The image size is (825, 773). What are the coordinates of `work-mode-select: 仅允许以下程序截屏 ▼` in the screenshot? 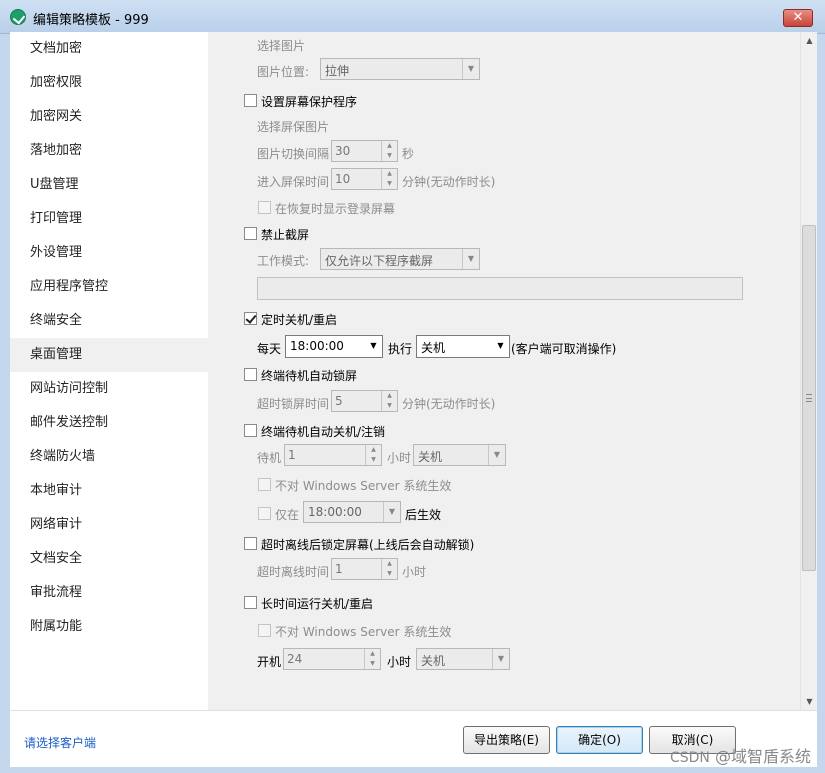 It's located at (400, 259).